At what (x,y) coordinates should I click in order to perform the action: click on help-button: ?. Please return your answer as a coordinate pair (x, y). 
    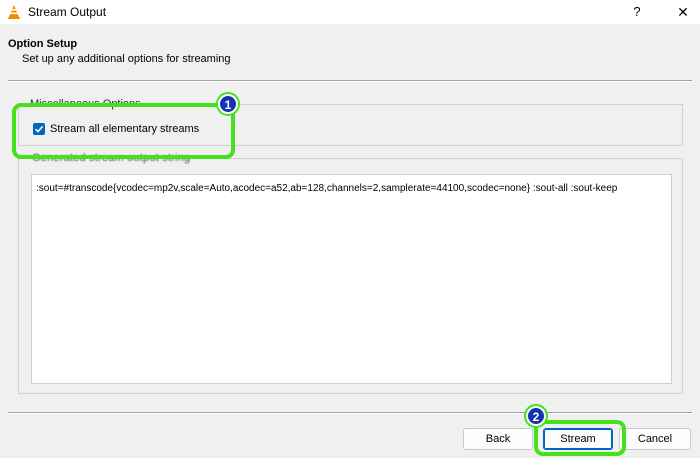
    Looking at the image, I should click on (637, 12).